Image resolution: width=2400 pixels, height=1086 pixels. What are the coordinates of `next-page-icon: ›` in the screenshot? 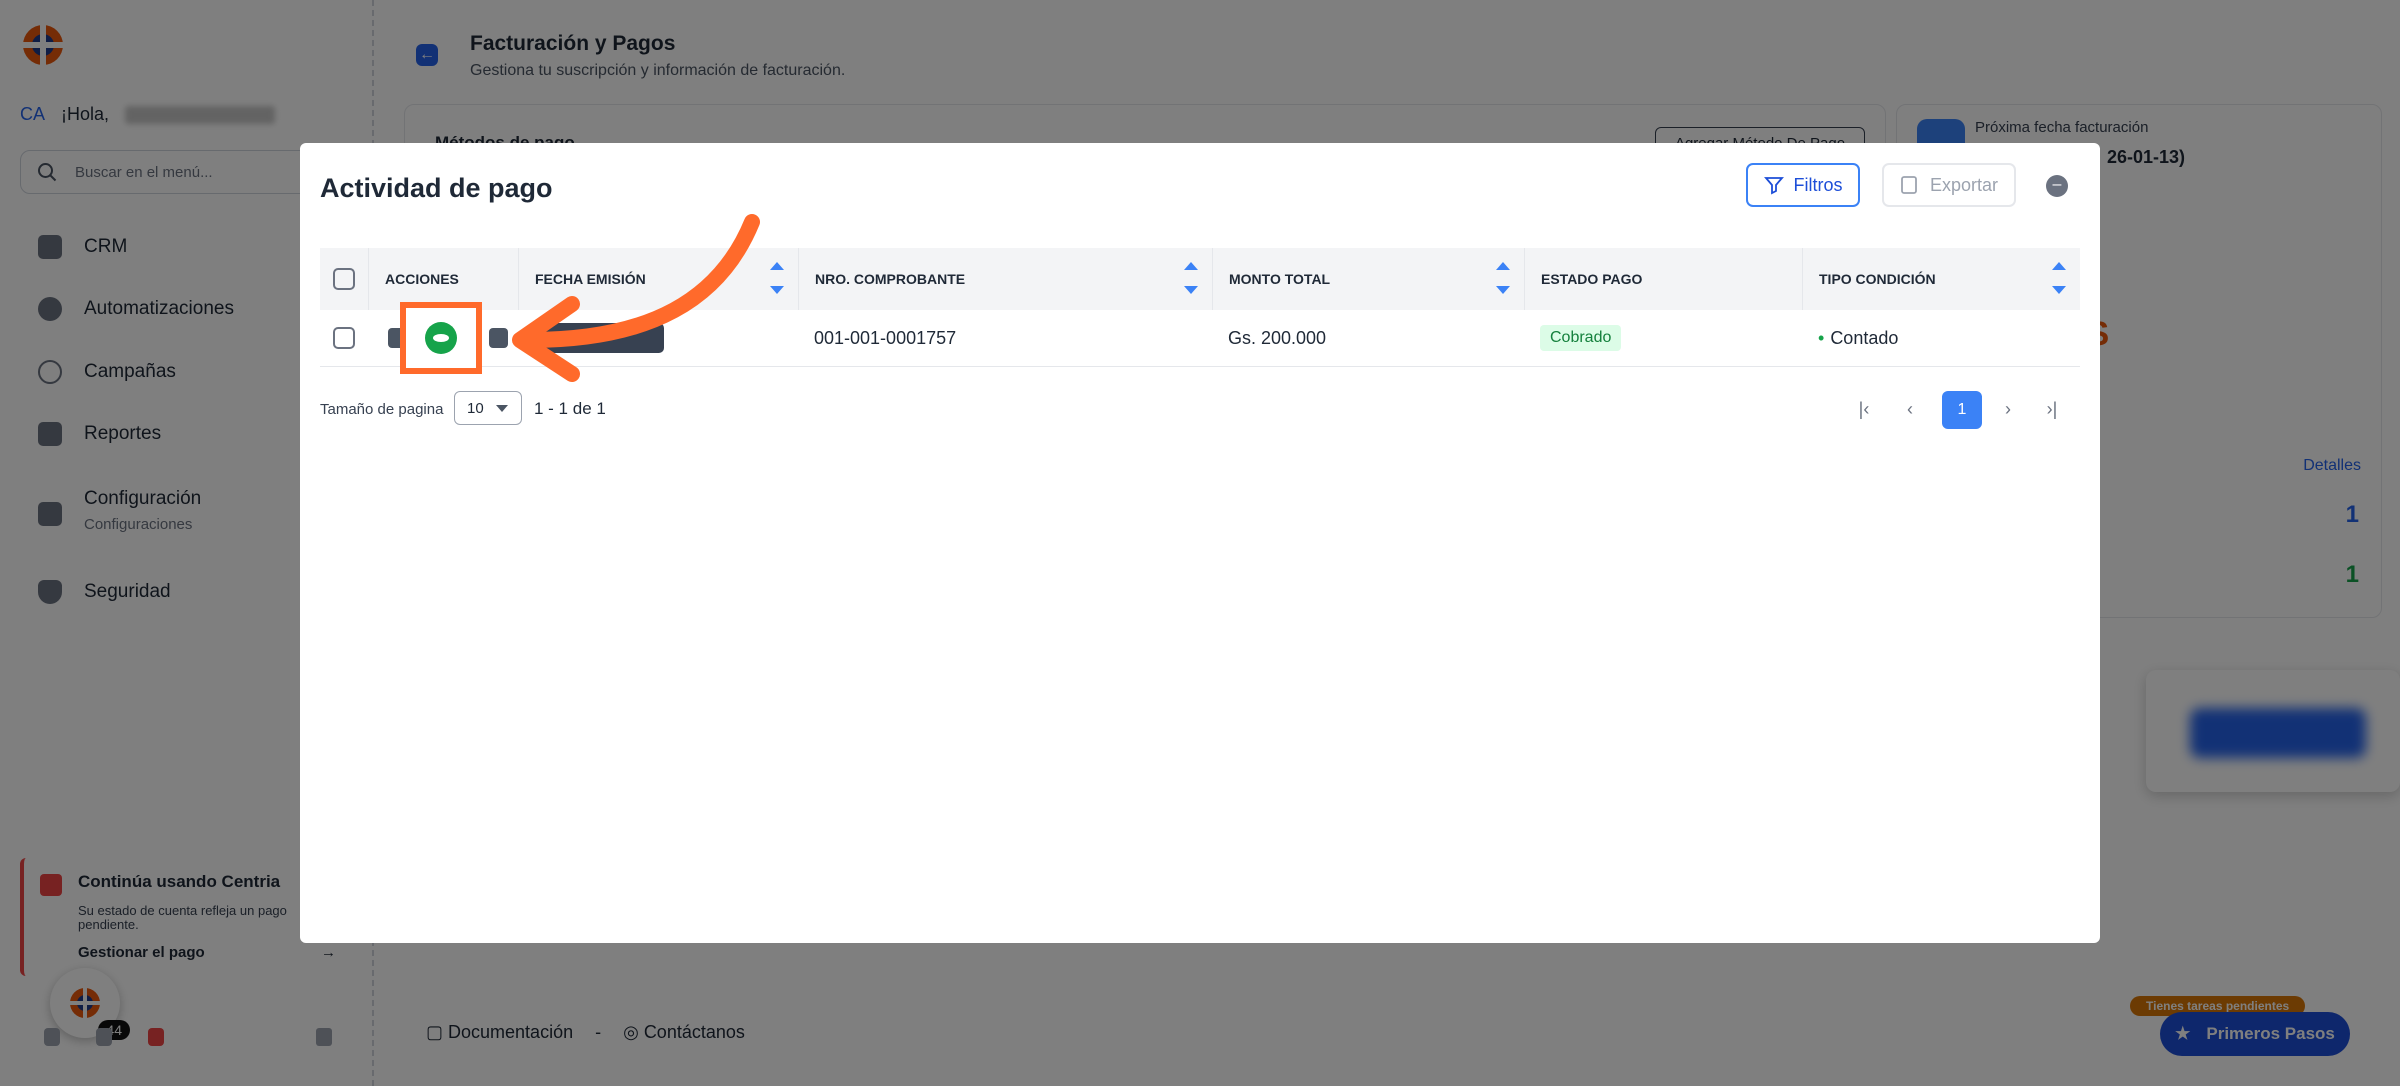 It's located at (2008, 409).